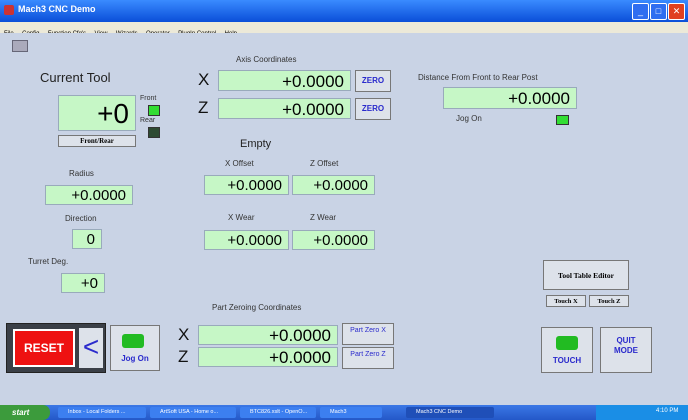  What do you see at coordinates (239, 163) in the screenshot?
I see `x-offset-label: X Offset` at bounding box center [239, 163].